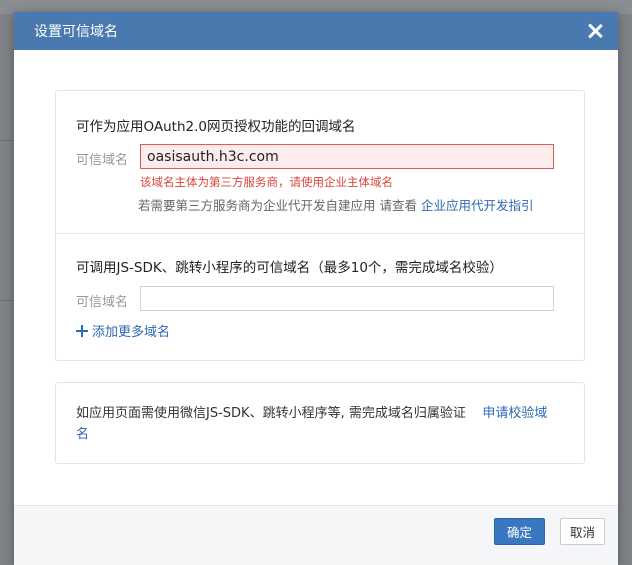 This screenshot has height=565, width=632. I want to click on confirm-button: 确定, so click(519, 531).